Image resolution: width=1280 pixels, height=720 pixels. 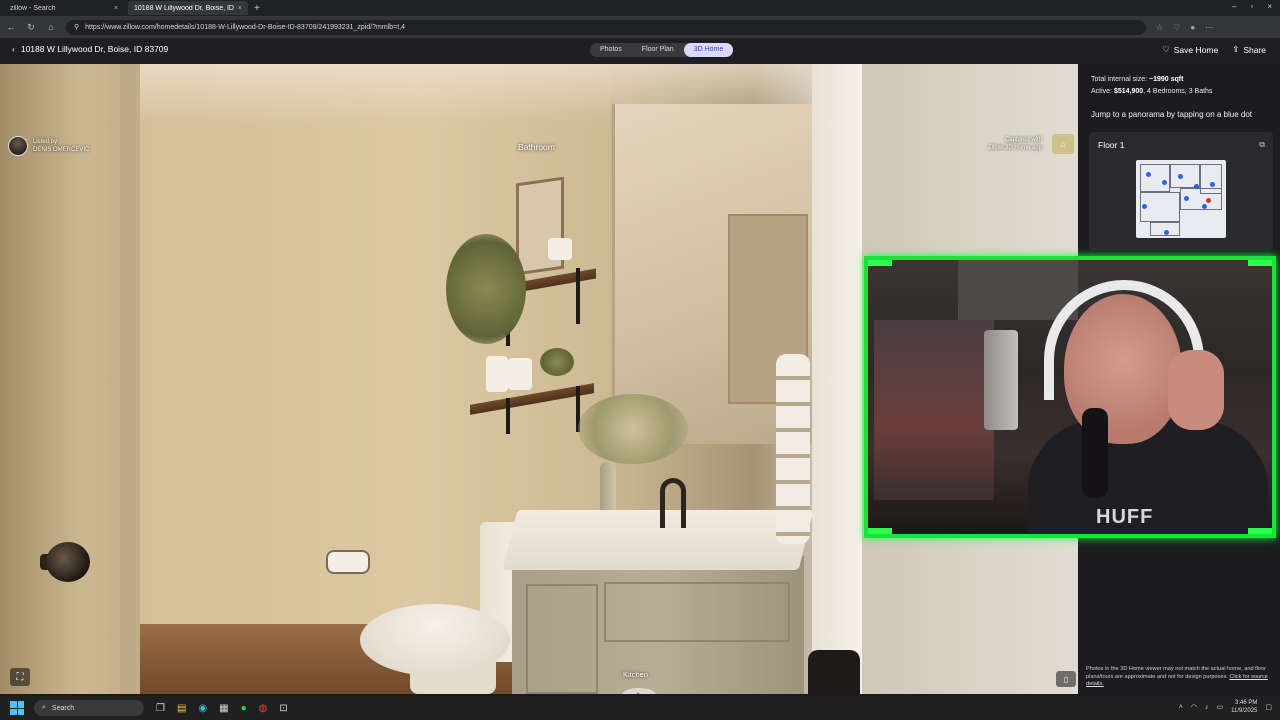 I want to click on system-tray: ˄ ◠ ♪ ▭ 3:46 PM 11/9/2025 ▢, so click(x=1225, y=707).